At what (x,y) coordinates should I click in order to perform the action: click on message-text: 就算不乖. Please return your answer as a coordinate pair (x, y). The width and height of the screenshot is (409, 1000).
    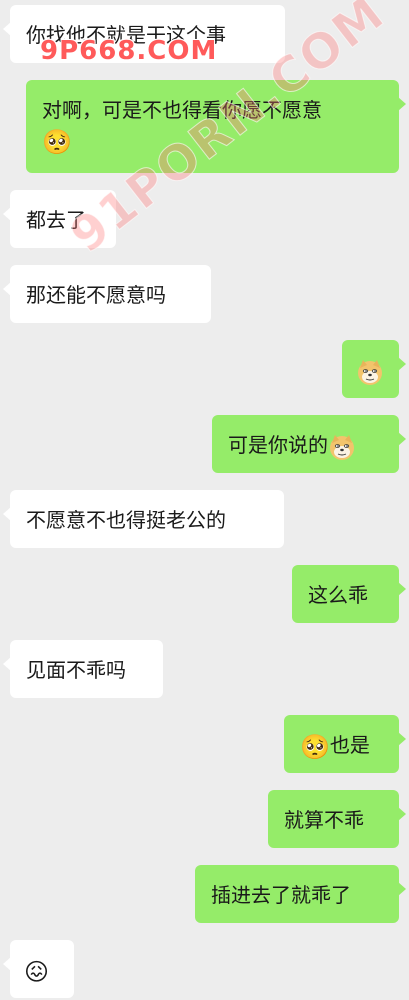
    Looking at the image, I should click on (324, 820).